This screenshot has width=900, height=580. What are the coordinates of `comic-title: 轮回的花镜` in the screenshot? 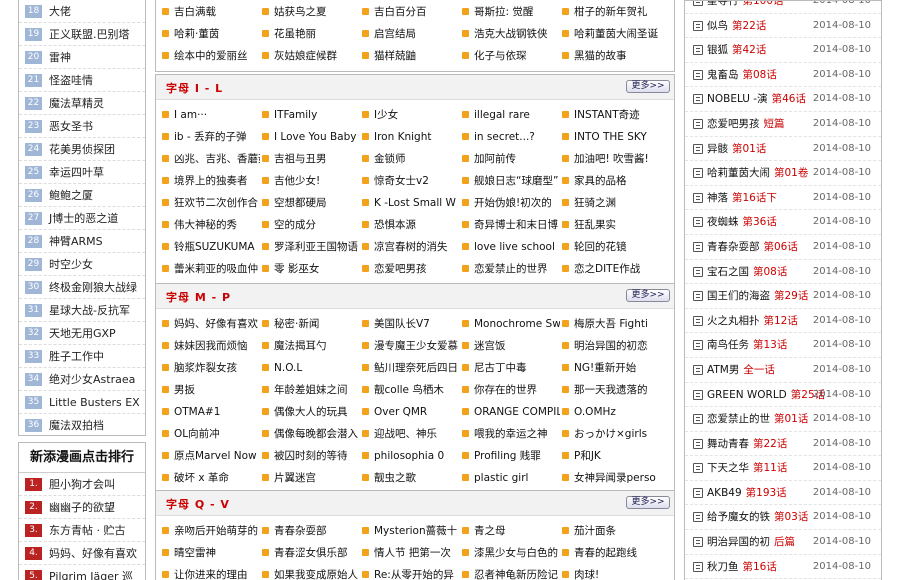 It's located at (600, 247).